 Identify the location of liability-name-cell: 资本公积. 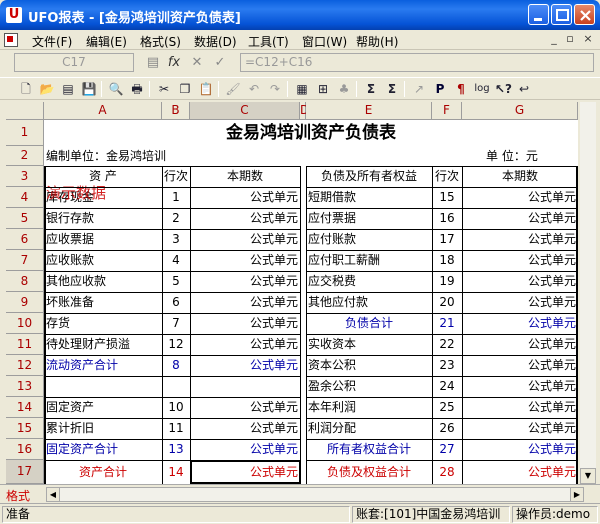
(369, 365).